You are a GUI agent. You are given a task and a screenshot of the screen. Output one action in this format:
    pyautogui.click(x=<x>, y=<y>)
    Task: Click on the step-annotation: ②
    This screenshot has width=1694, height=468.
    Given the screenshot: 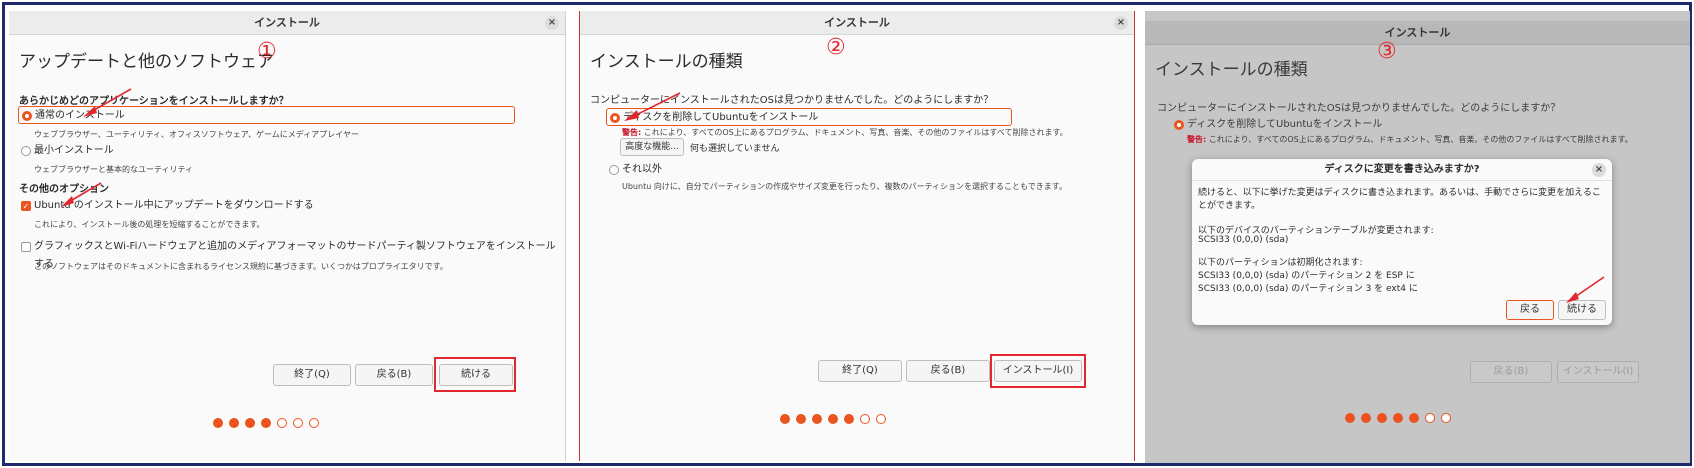 What is the action you would take?
    pyautogui.click(x=836, y=47)
    